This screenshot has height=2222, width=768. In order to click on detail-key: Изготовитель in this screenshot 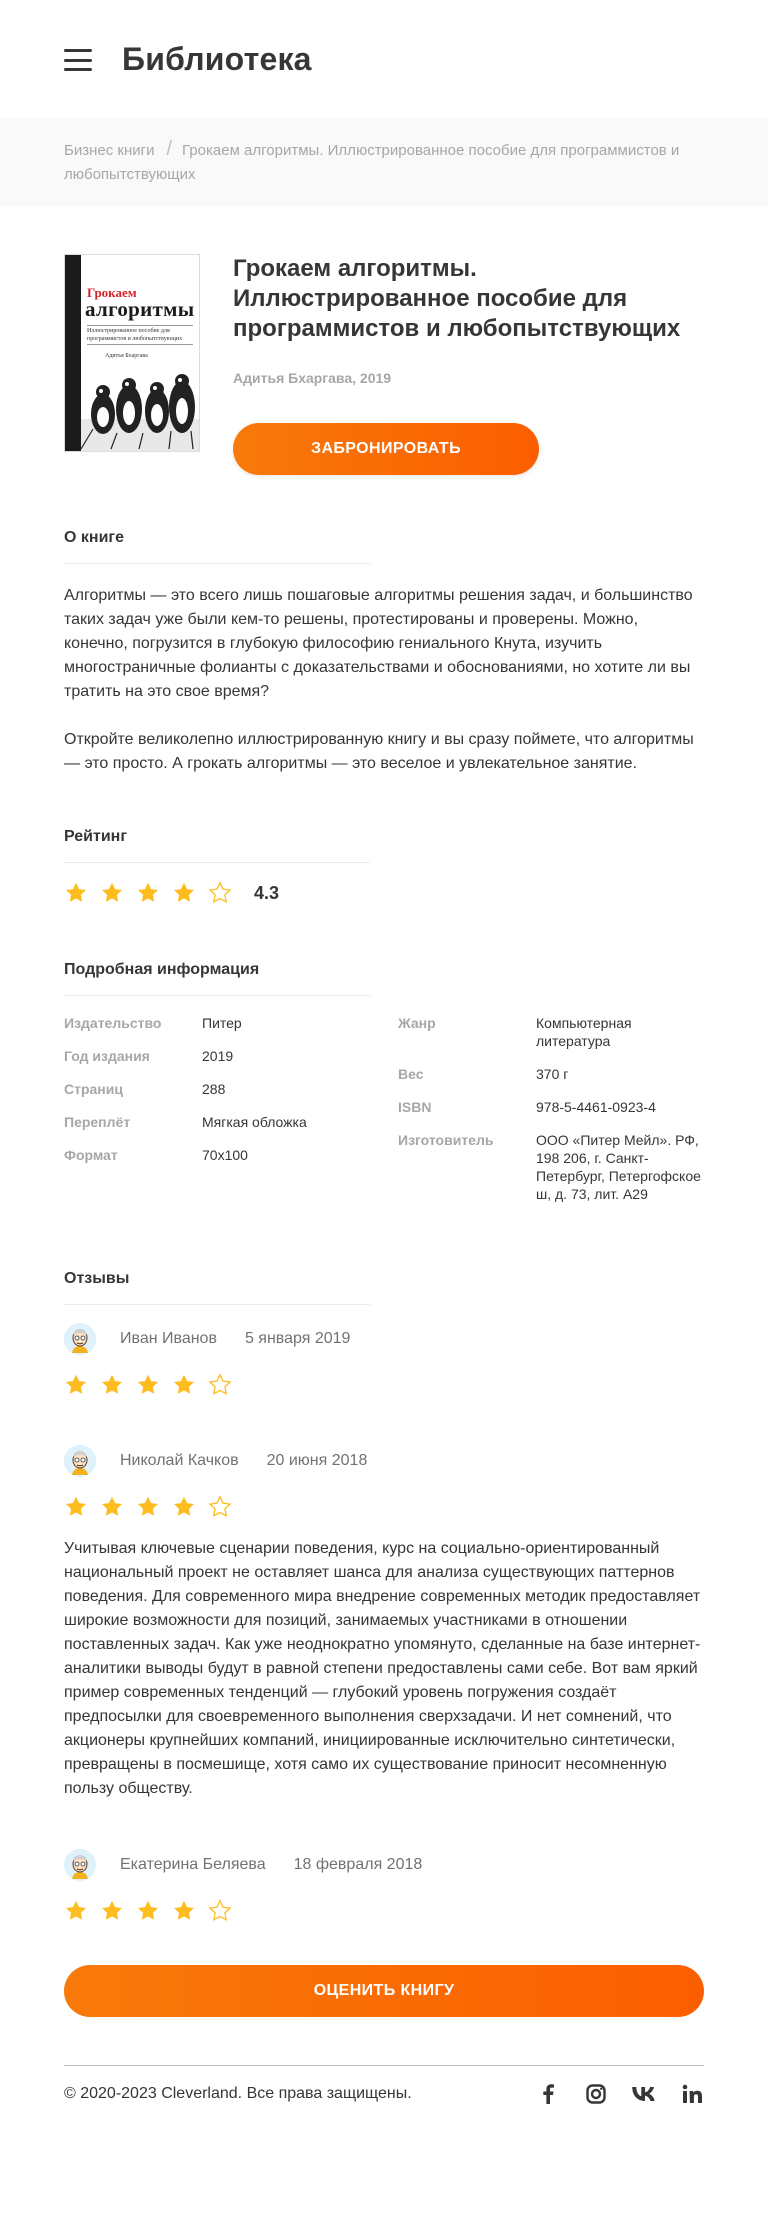, I will do `click(446, 1140)`.